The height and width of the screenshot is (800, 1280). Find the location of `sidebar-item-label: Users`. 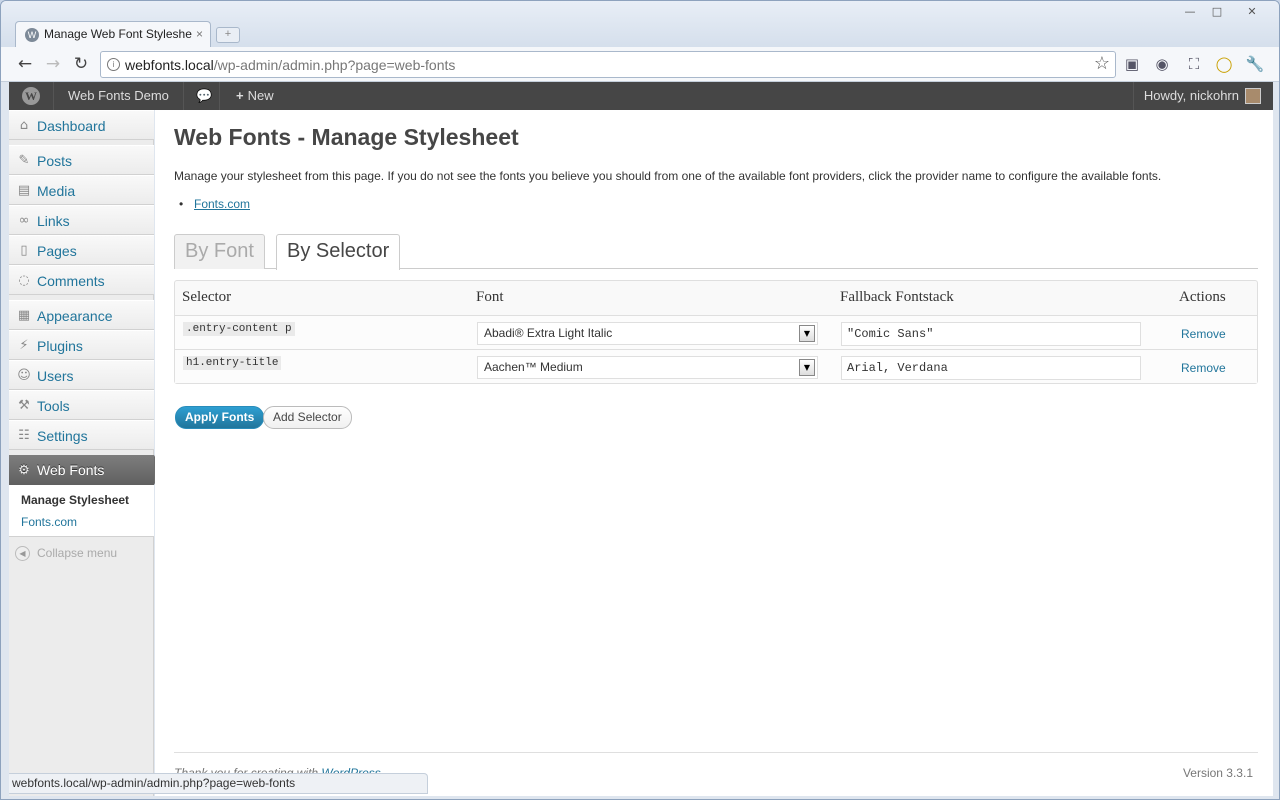

sidebar-item-label: Users is located at coordinates (55, 376).